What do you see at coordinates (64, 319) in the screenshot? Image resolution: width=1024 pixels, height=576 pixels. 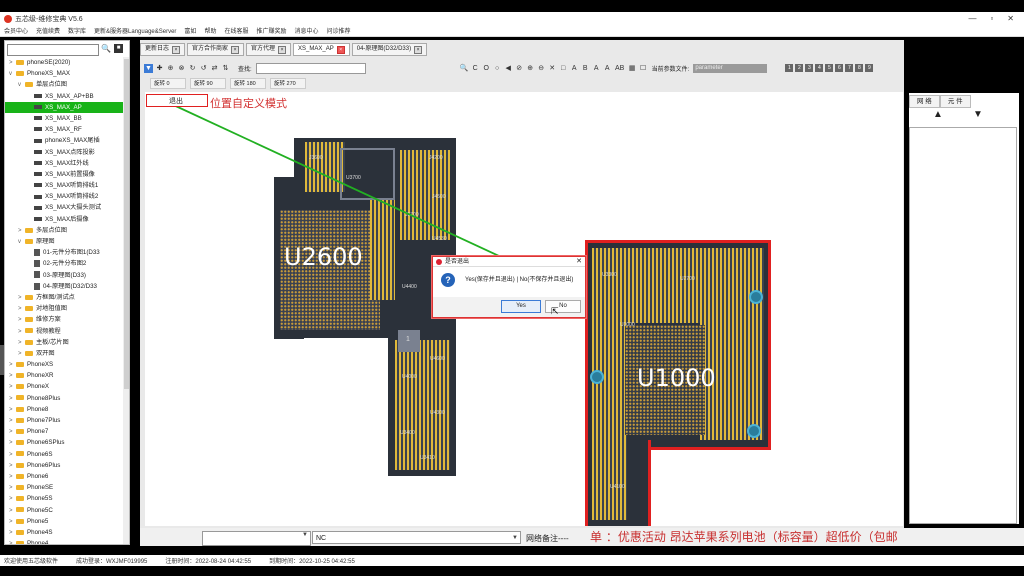 I see `tree-item: > 维修方案` at bounding box center [64, 319].